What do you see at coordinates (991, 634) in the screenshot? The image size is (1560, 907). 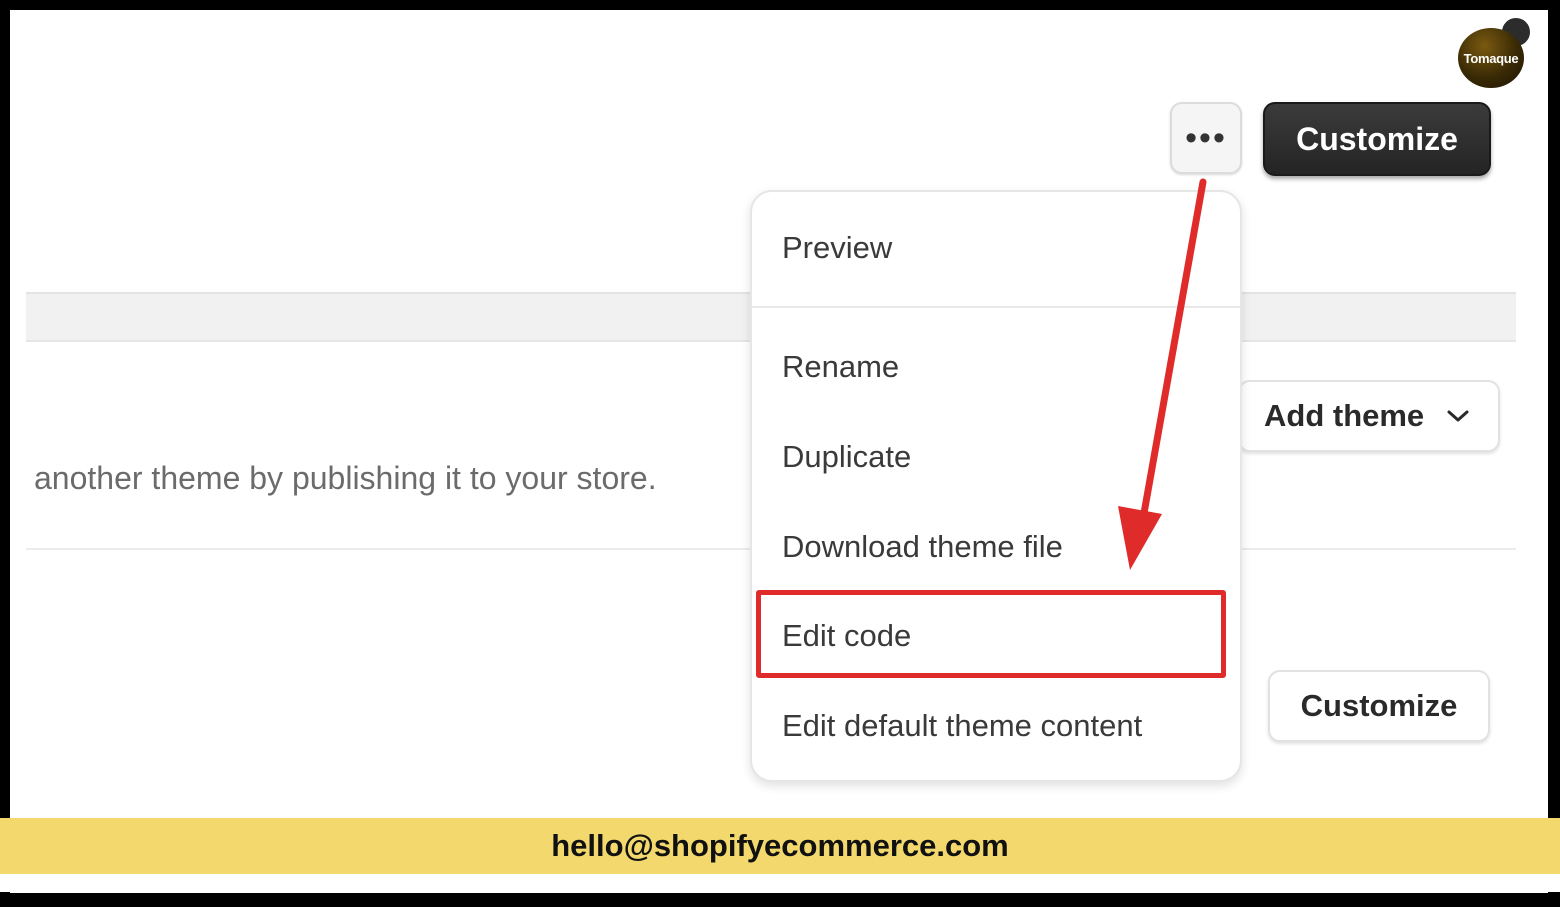 I see `edit-code-highlight-box` at bounding box center [991, 634].